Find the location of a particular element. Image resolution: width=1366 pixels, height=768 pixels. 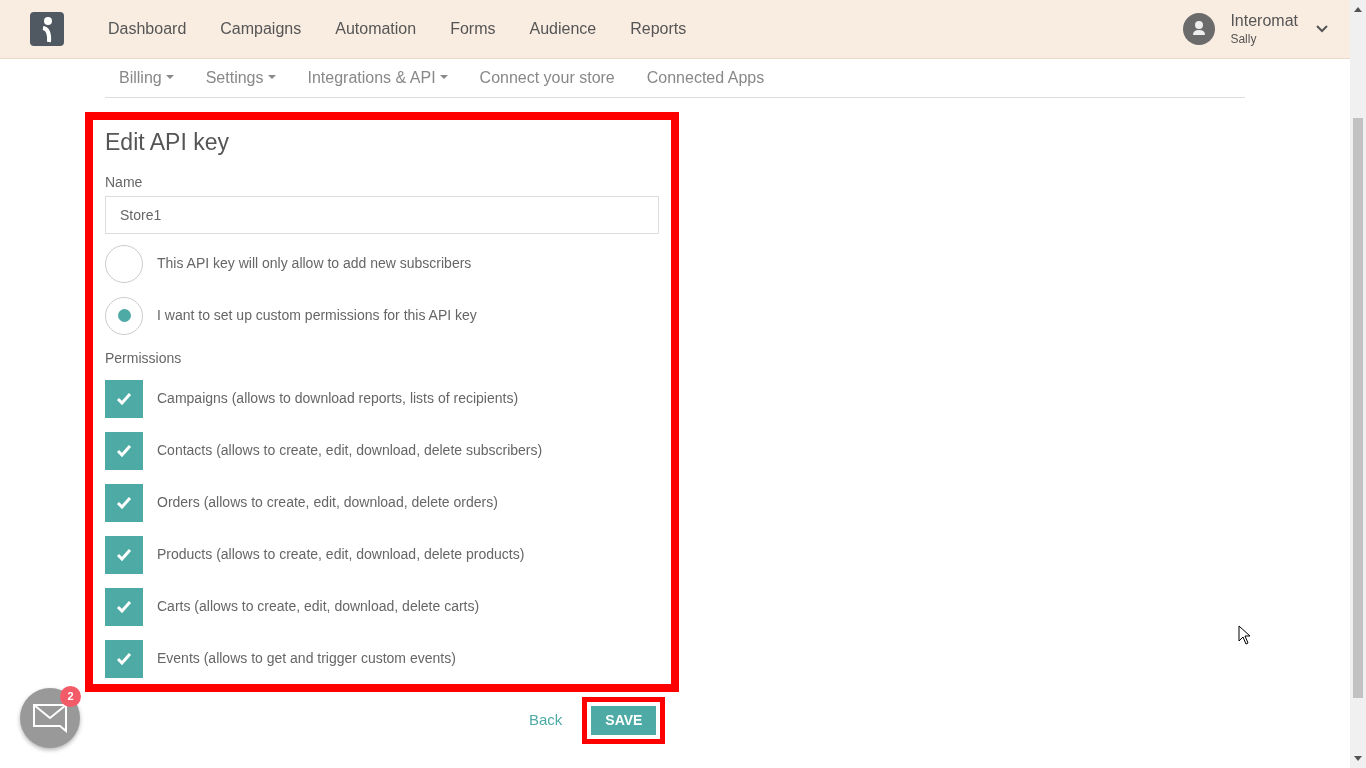

chat-button is located at coordinates (50, 718).